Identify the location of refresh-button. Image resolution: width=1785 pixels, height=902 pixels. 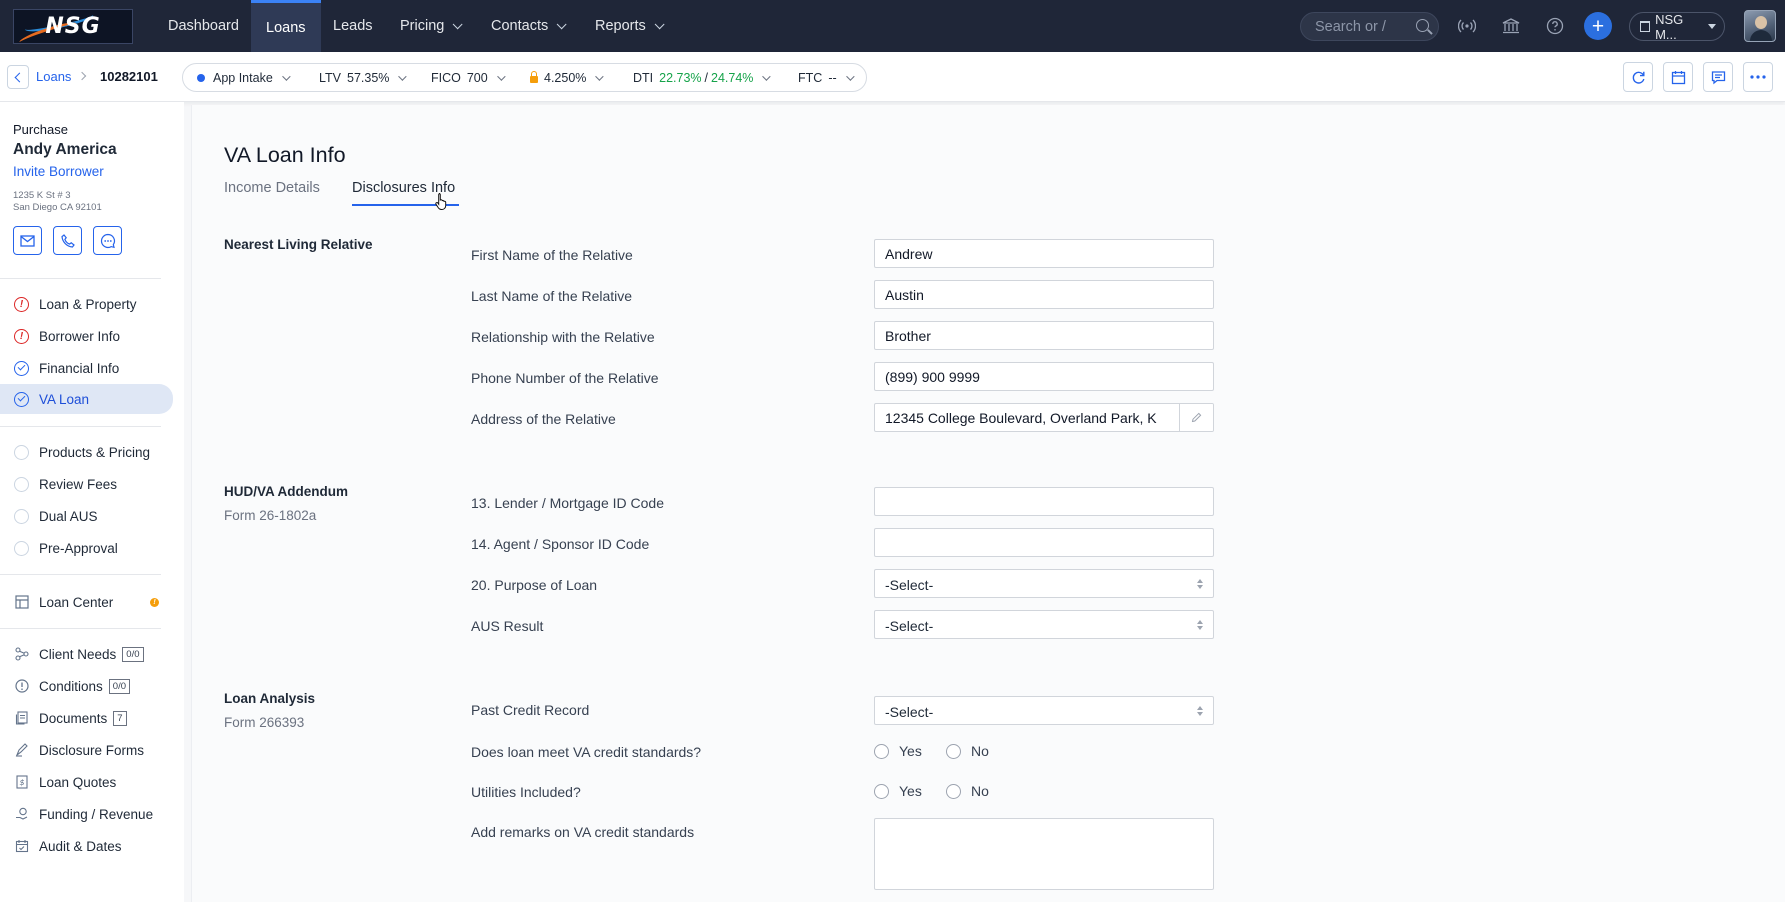
(1638, 77).